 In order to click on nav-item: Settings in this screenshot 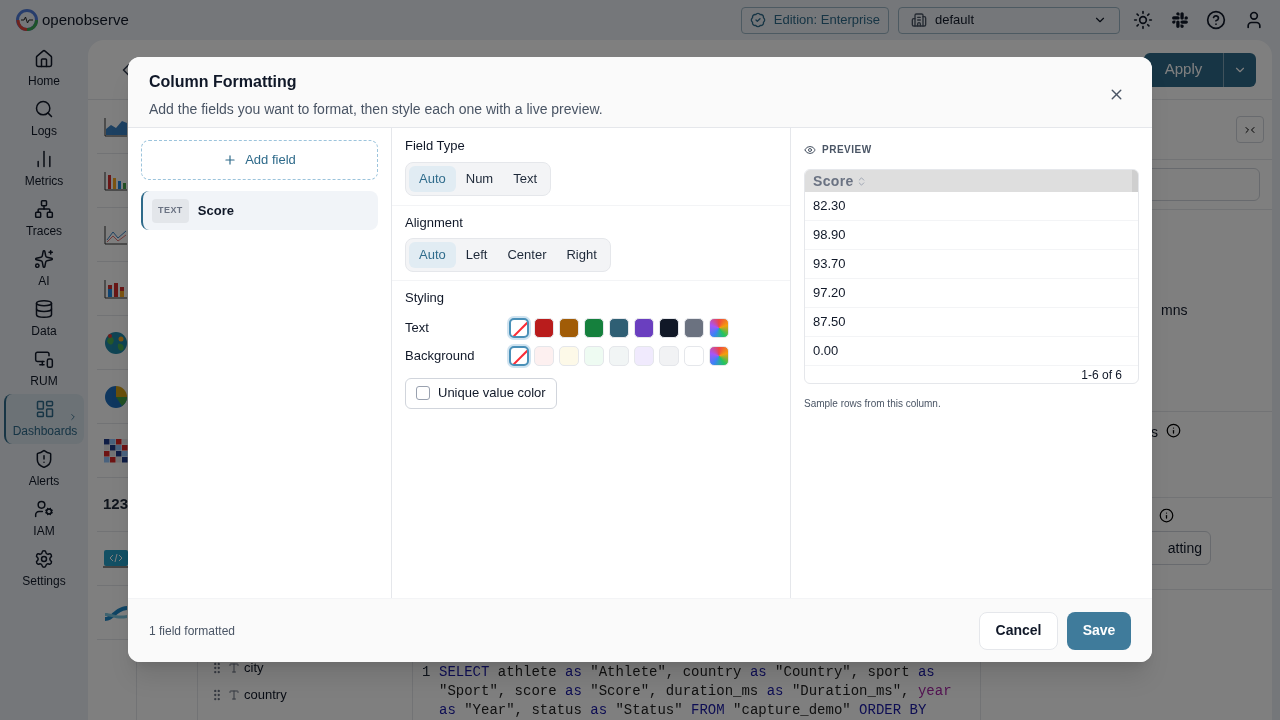, I will do `click(44, 569)`.